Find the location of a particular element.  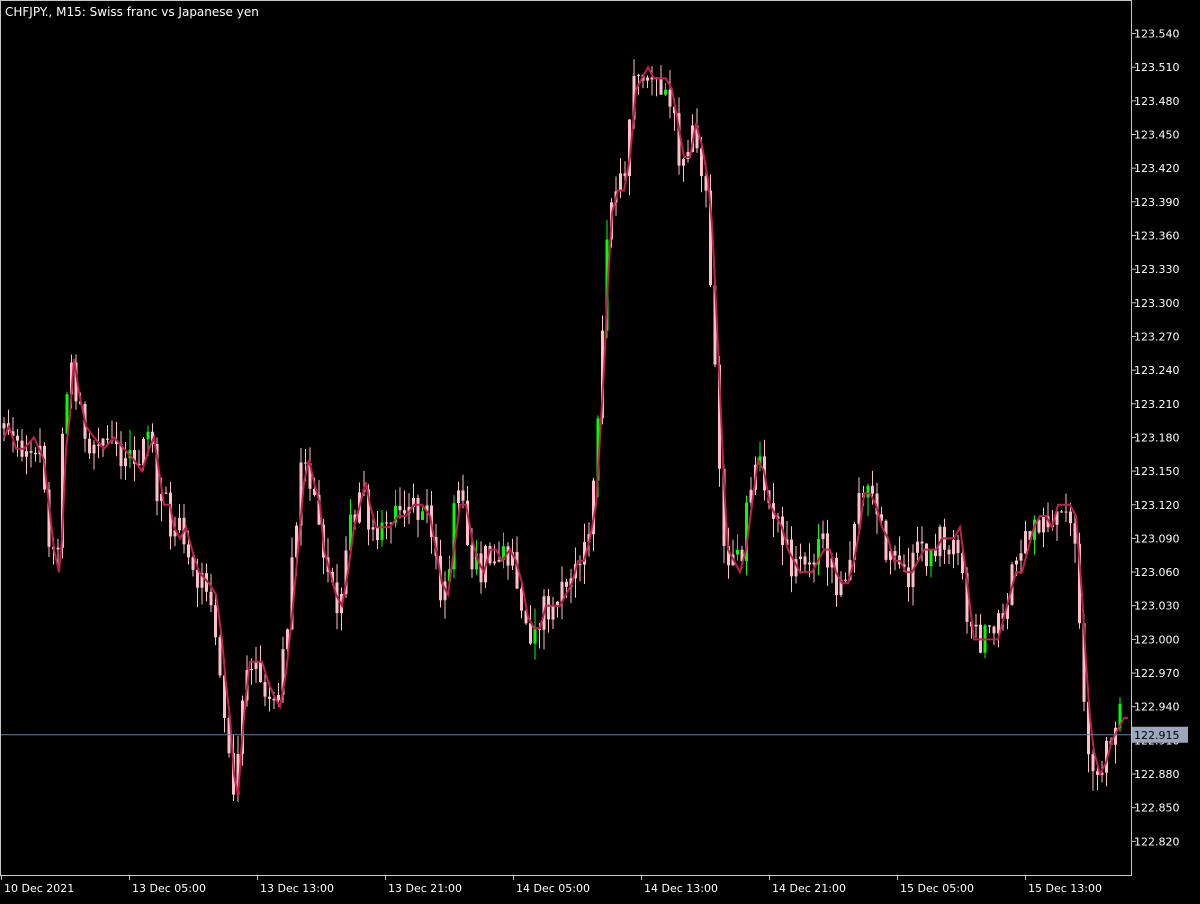

current-price-label: 122.915 is located at coordinates (1157, 735).